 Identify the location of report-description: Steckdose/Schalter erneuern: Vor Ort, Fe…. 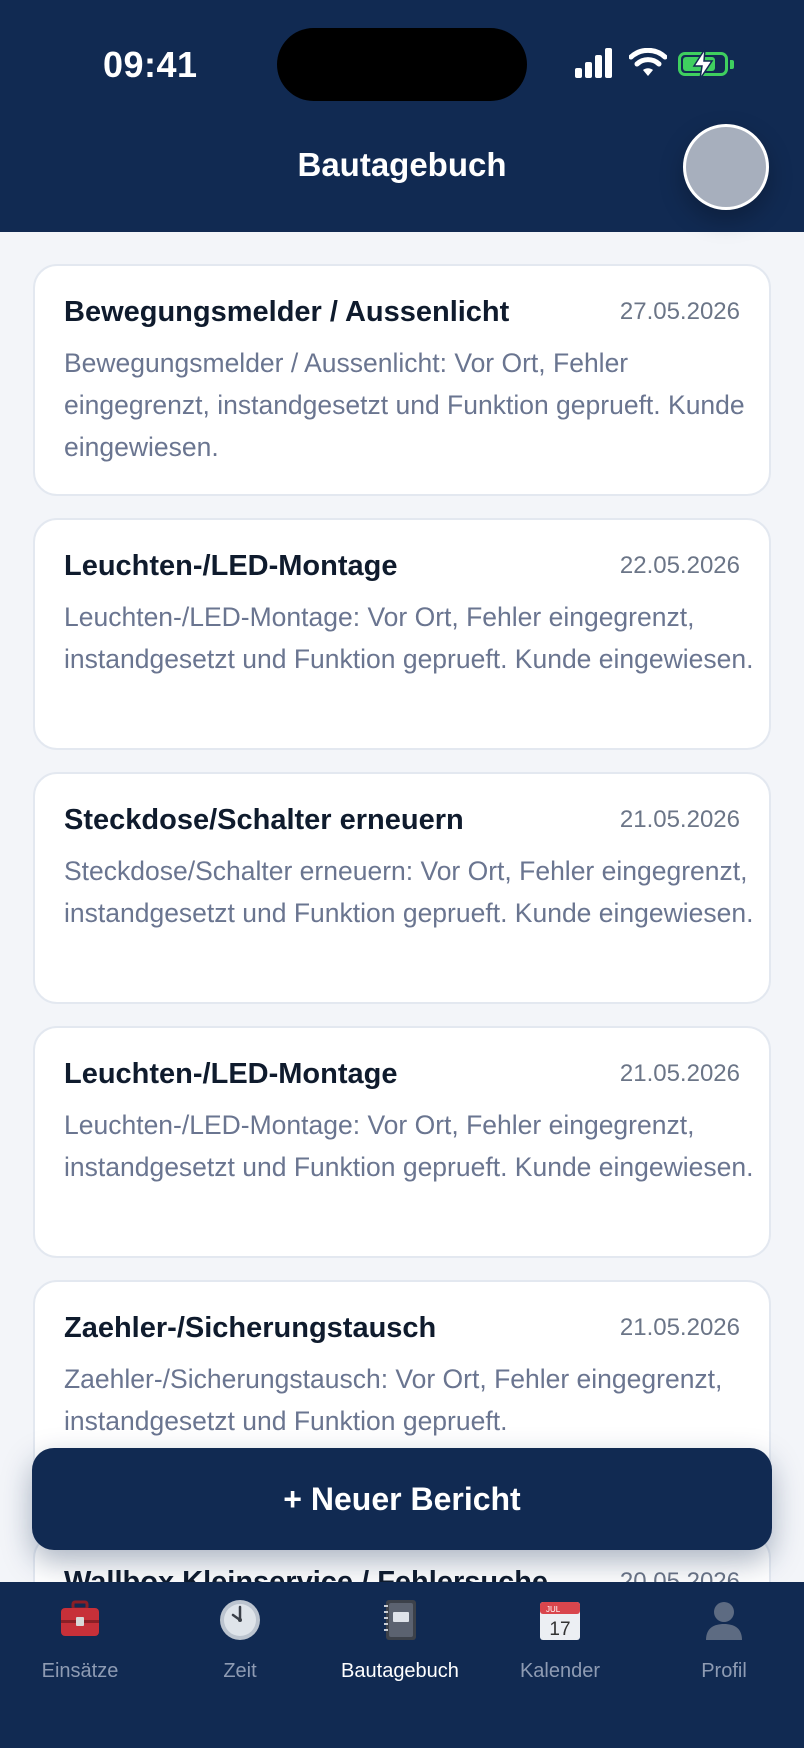
(409, 892).